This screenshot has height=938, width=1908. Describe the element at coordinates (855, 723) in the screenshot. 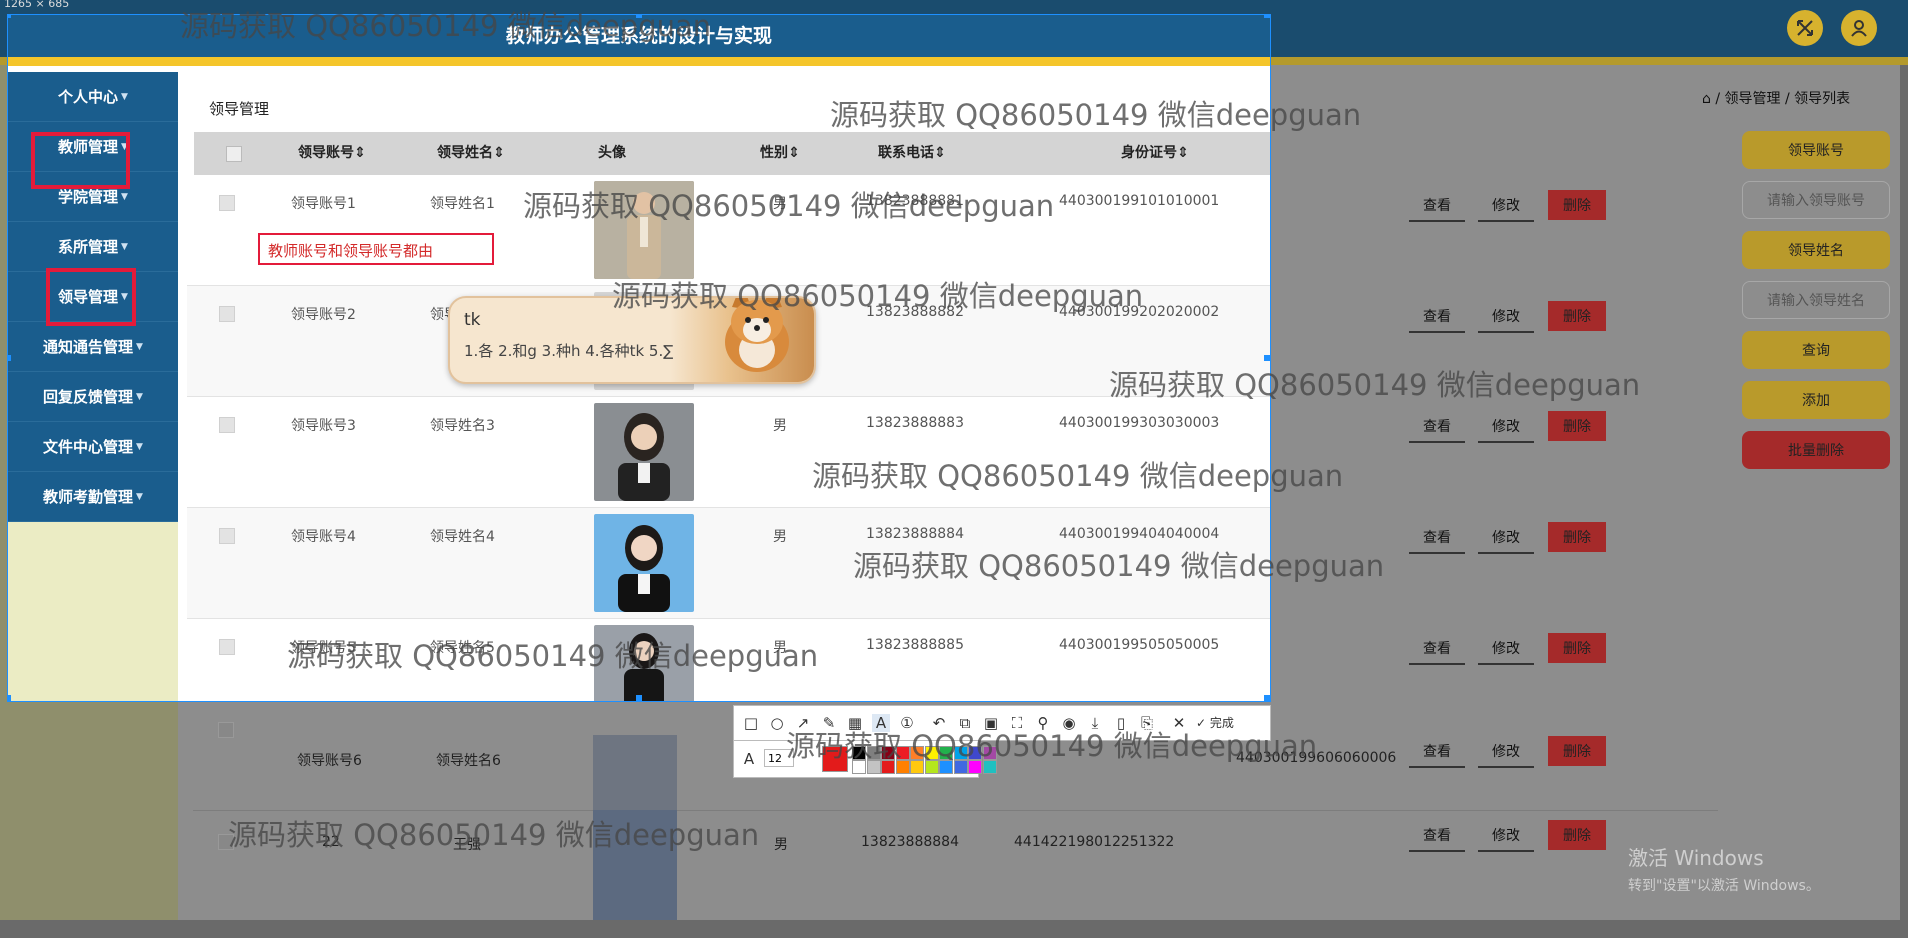

I see `mosaic-tool-icon: ▦` at that location.